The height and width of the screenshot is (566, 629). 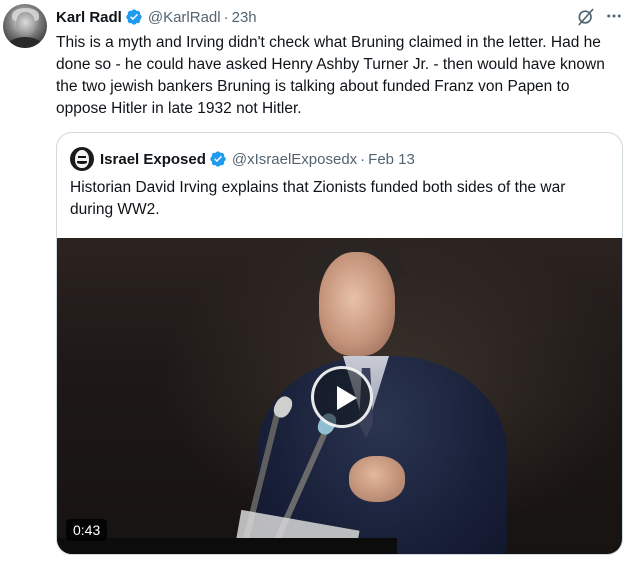 I want to click on video-duration: 0:43, so click(x=87, y=530).